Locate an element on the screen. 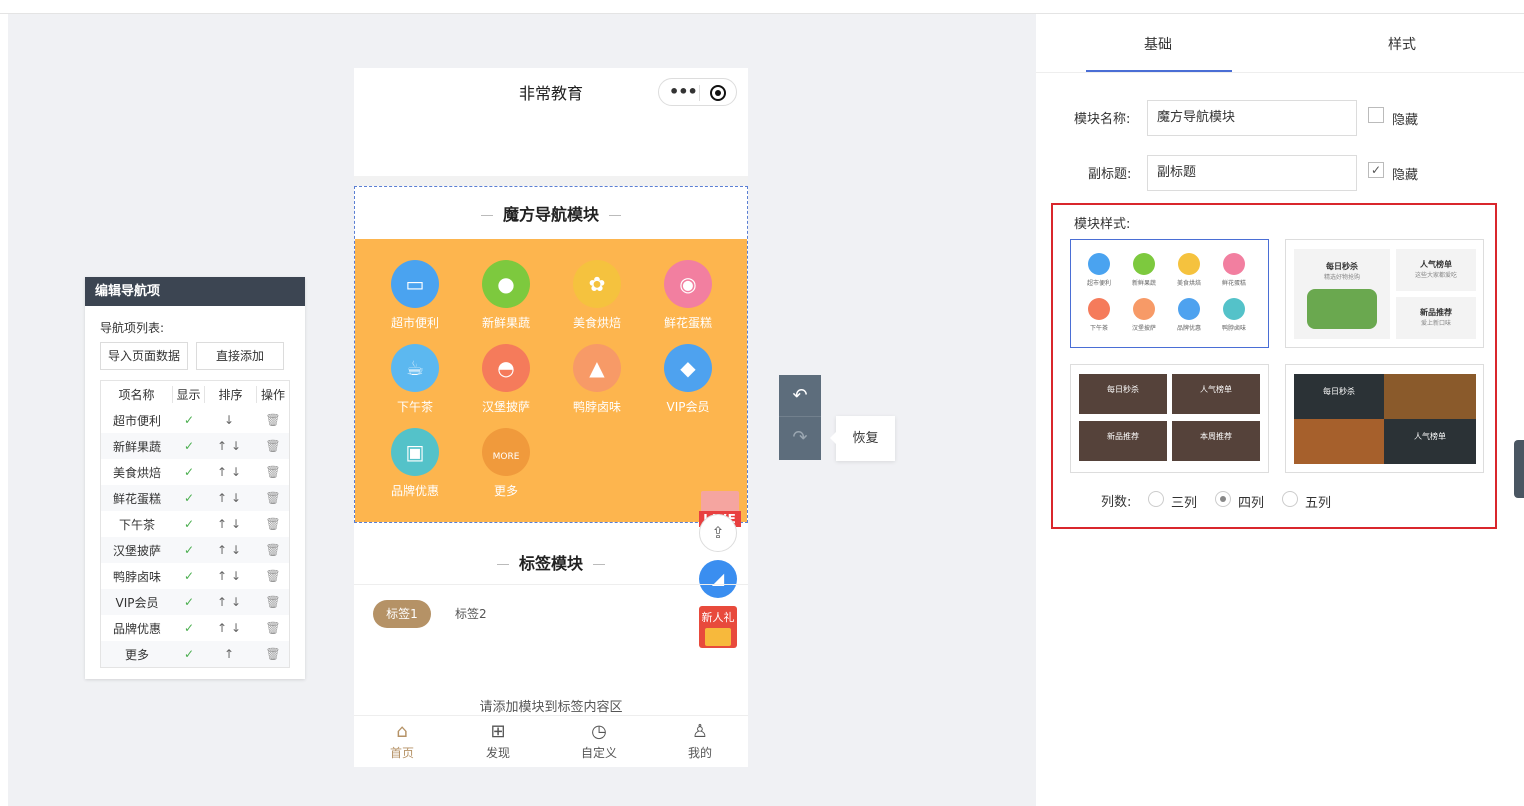 The height and width of the screenshot is (806, 1524). undo-icon: ↶ is located at coordinates (800, 396).